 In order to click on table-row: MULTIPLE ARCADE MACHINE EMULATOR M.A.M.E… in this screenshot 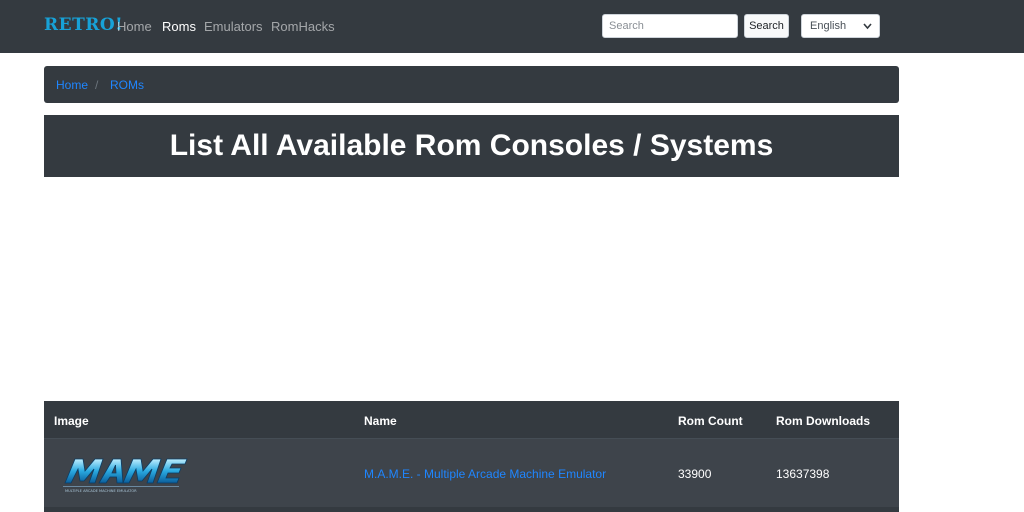, I will do `click(471, 473)`.